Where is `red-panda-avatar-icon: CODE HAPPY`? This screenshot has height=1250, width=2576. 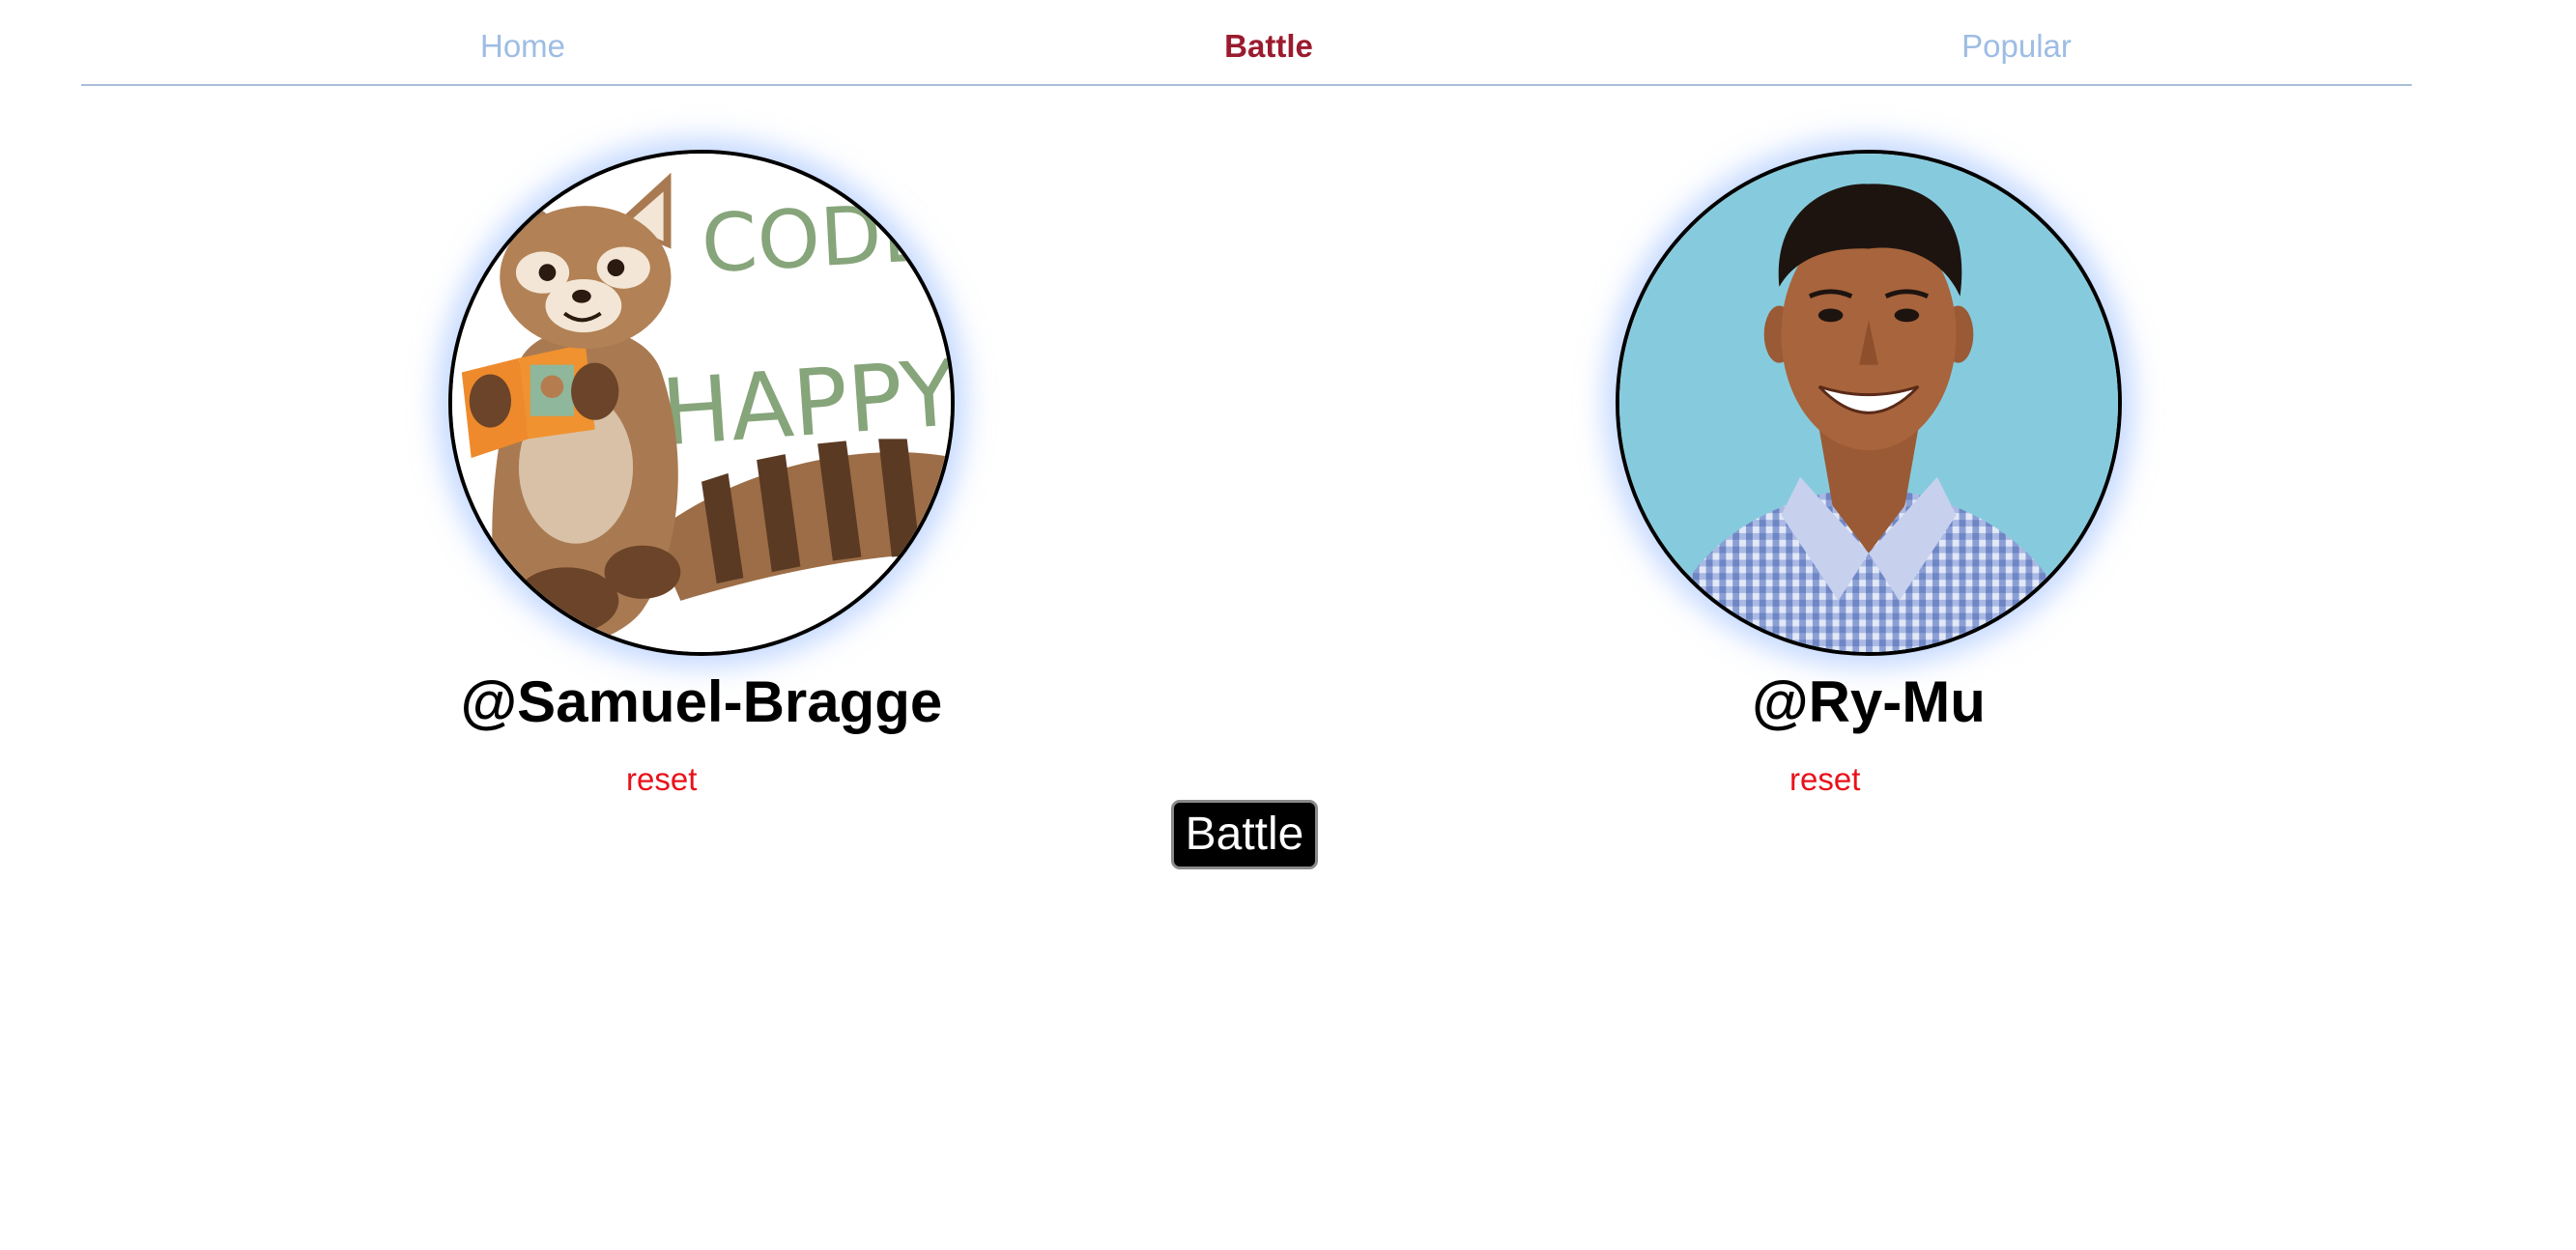 red-panda-avatar-icon: CODE HAPPY is located at coordinates (702, 403).